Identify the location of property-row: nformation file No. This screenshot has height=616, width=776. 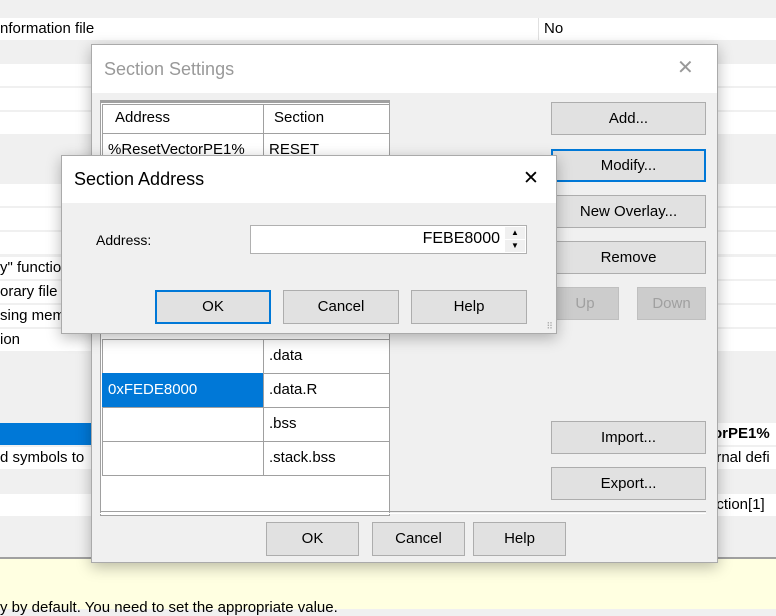
(388, 29).